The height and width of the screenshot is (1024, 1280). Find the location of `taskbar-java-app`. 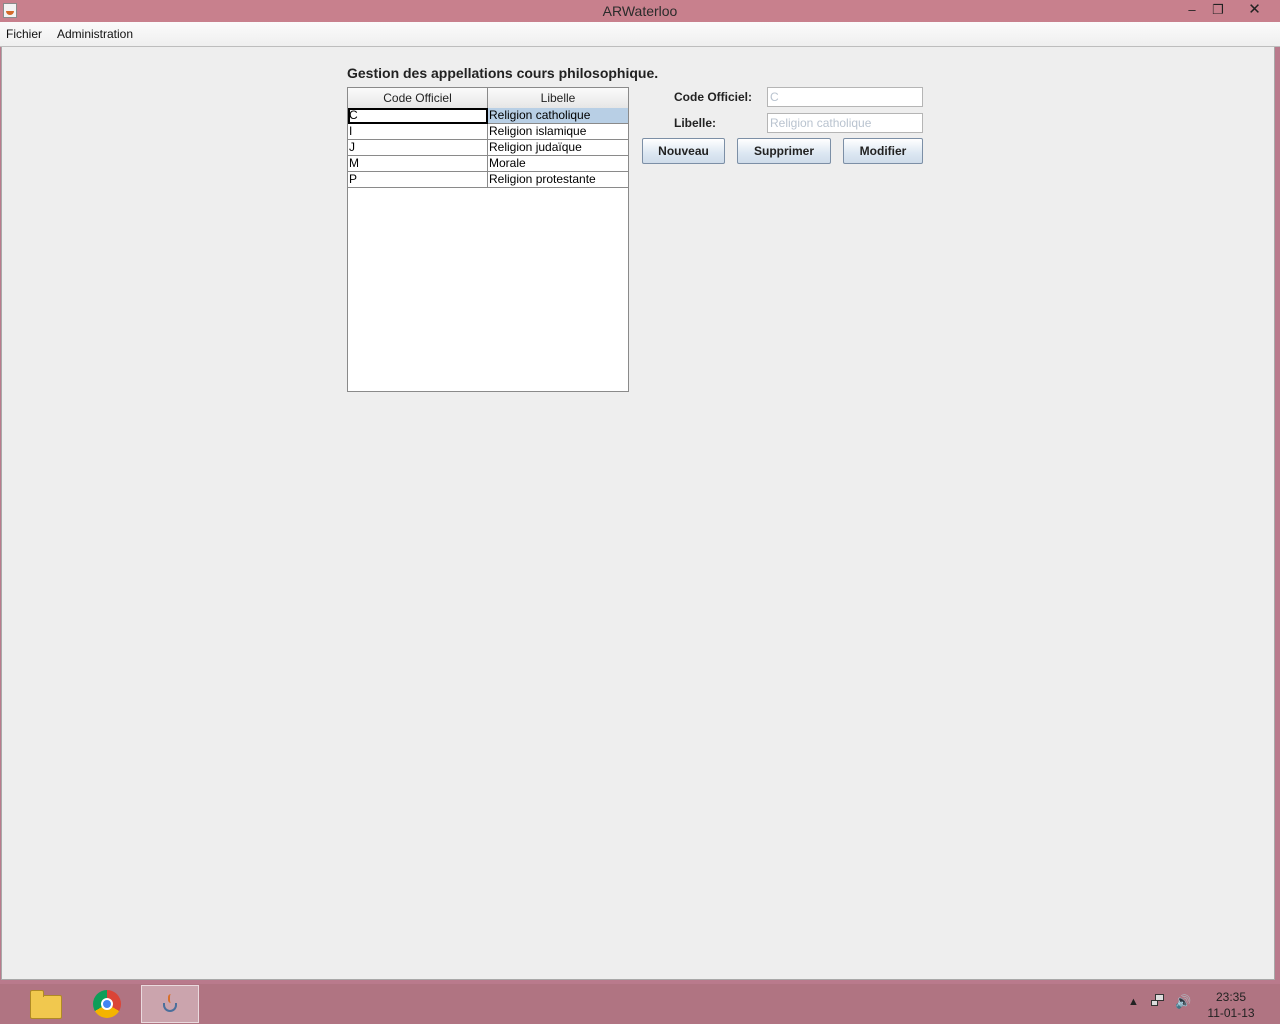

taskbar-java-app is located at coordinates (170, 1004).